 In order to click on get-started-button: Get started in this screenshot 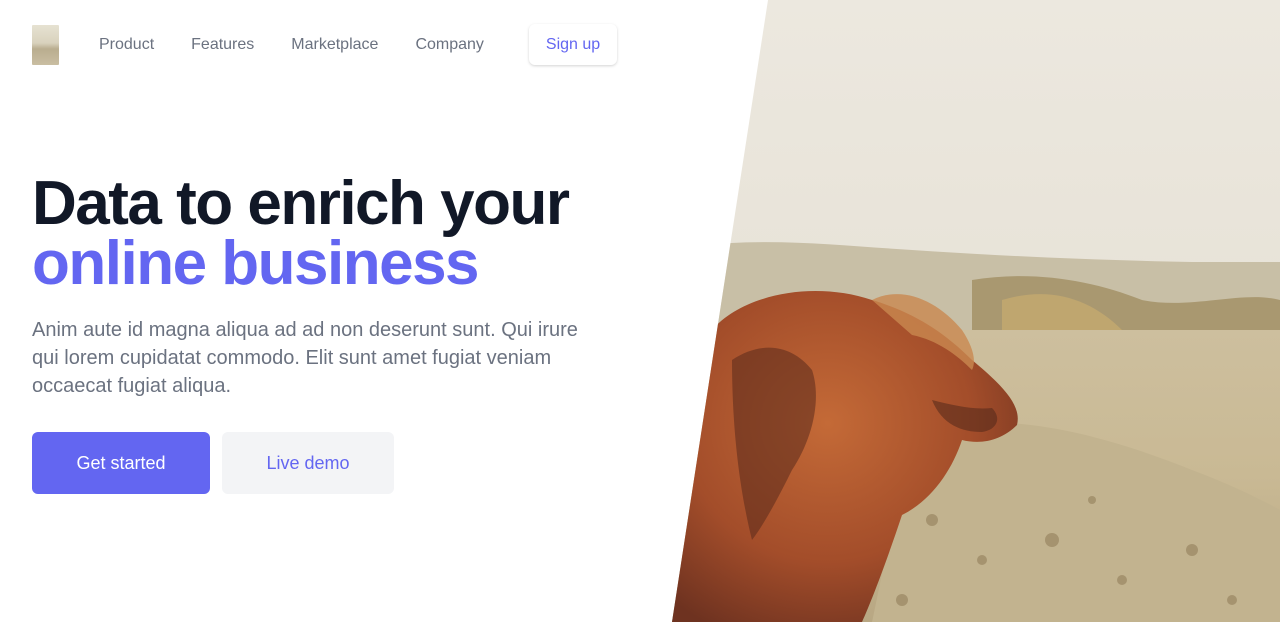, I will do `click(121, 463)`.